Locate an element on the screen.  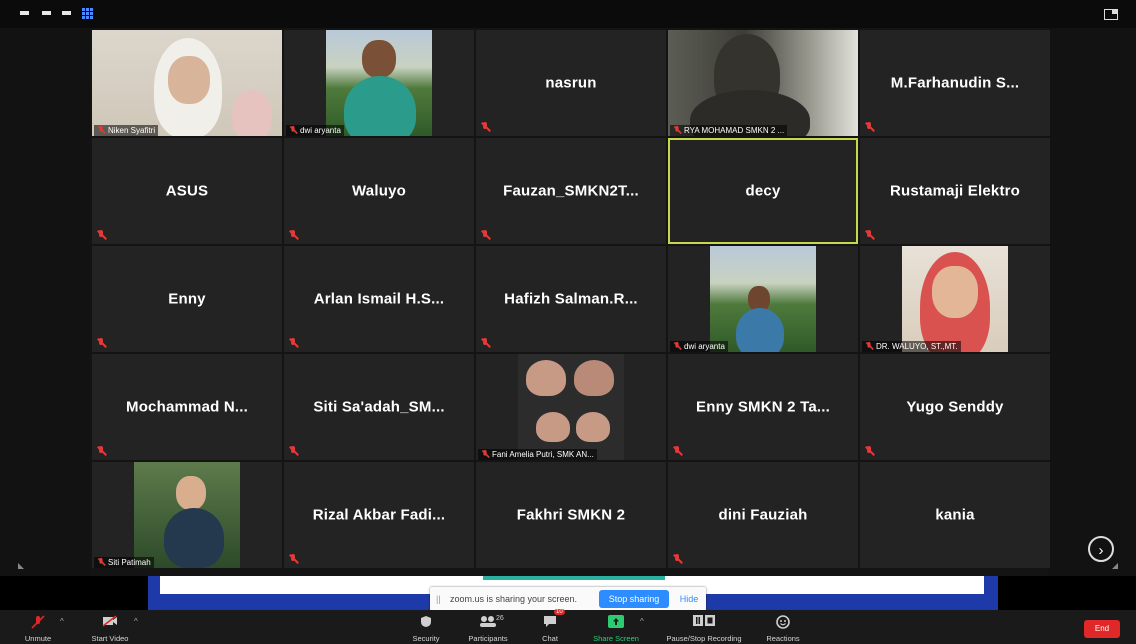
chat-label: Chat is located at coordinates (550, 638).